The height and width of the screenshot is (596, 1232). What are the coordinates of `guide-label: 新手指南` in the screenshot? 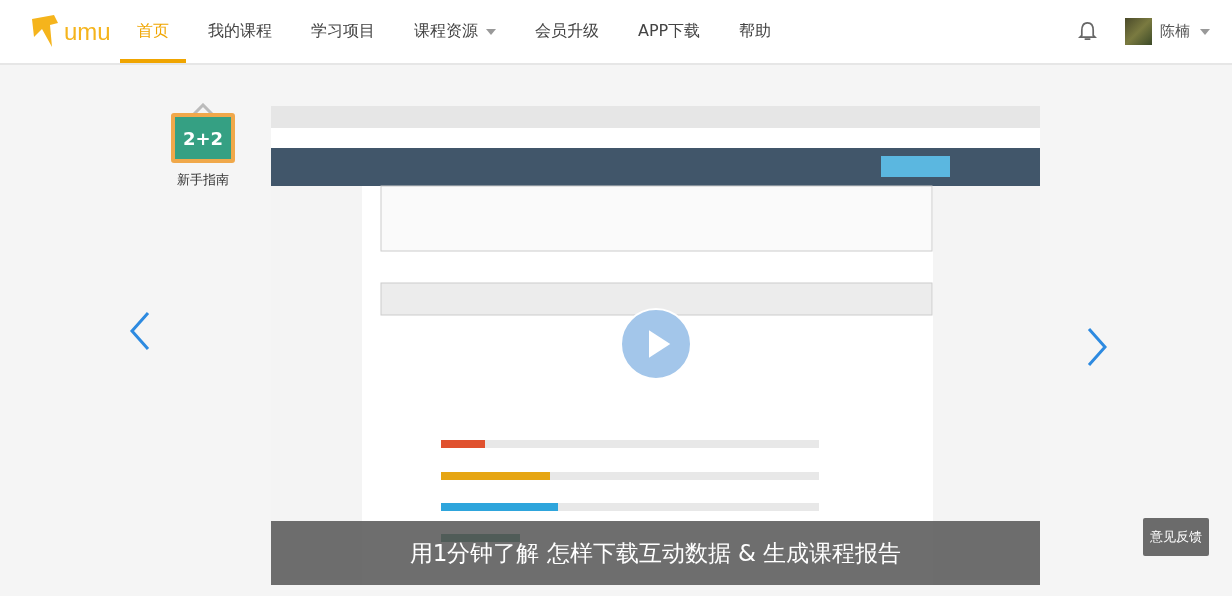 It's located at (203, 180).